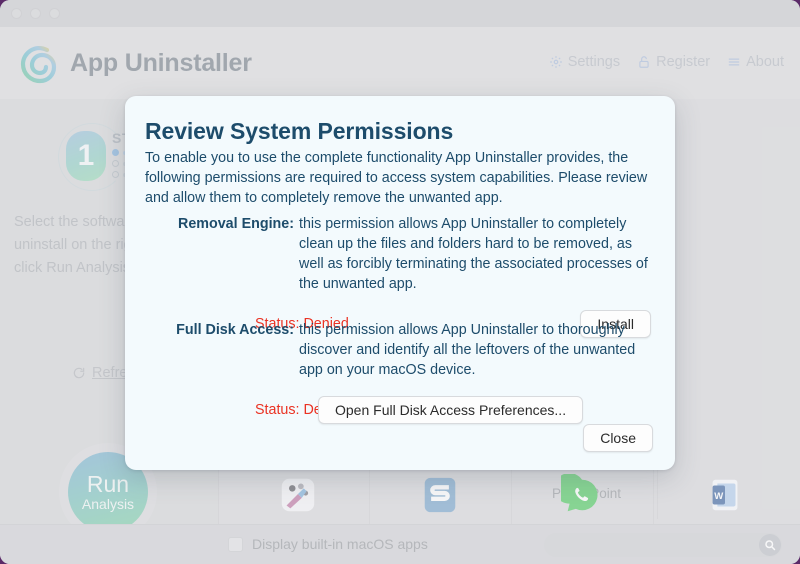 Image resolution: width=800 pixels, height=564 pixels. What do you see at coordinates (236, 224) in the screenshot?
I see `permission-label-removal-engine: Removal Engine:` at bounding box center [236, 224].